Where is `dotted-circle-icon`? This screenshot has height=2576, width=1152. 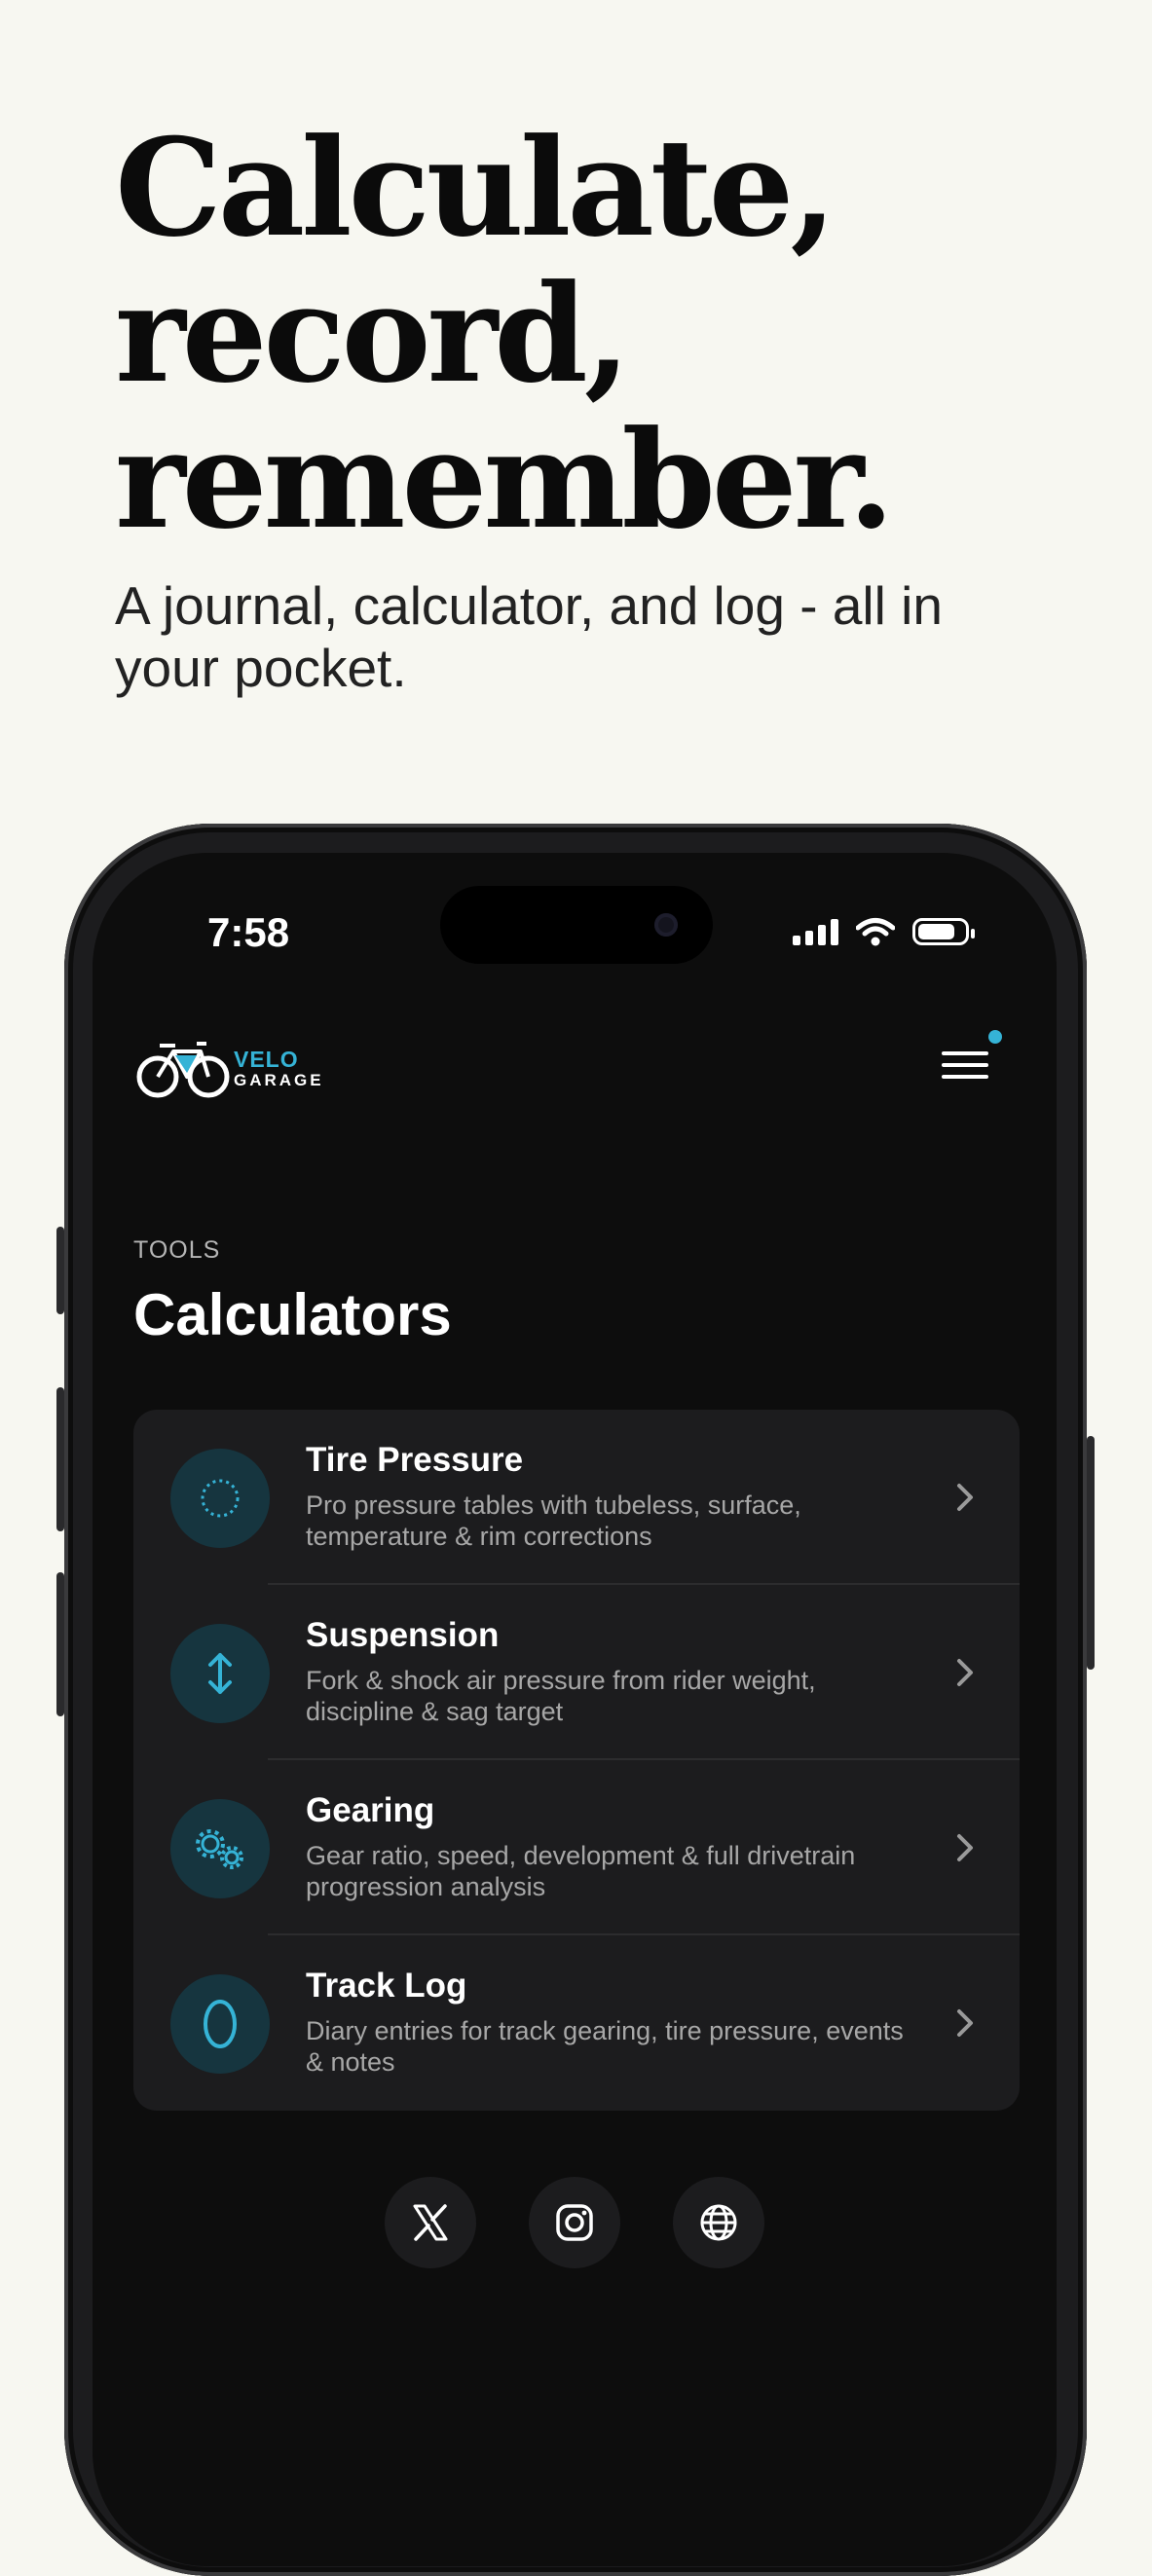 dotted-circle-icon is located at coordinates (220, 1498).